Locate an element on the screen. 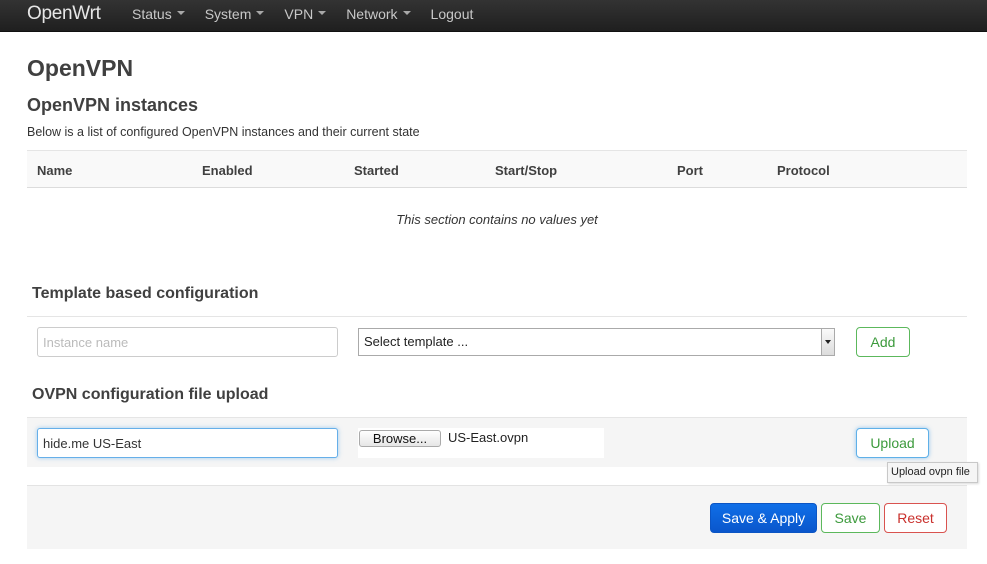 The width and height of the screenshot is (987, 564). column-header-protocol: Protocol is located at coordinates (803, 170).